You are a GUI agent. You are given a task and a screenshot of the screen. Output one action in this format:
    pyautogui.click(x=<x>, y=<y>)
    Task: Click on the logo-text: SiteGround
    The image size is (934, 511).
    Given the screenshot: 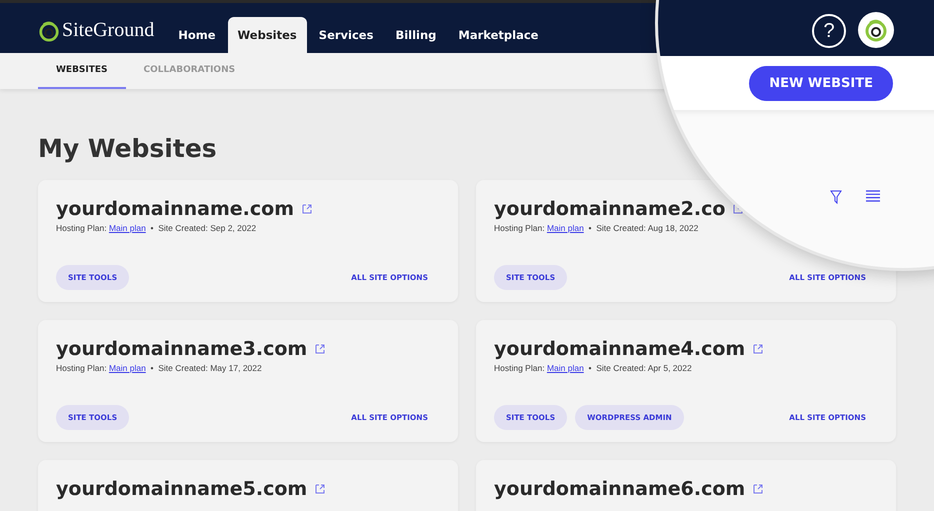 What is the action you would take?
    pyautogui.click(x=108, y=30)
    